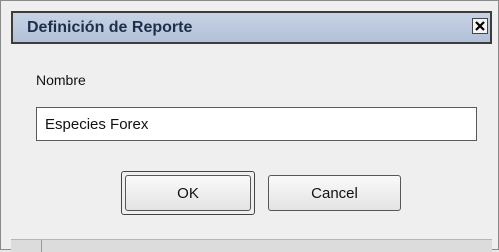  Describe the element at coordinates (110, 27) in the screenshot. I see `dialog-title: Definición de Reporte` at that location.